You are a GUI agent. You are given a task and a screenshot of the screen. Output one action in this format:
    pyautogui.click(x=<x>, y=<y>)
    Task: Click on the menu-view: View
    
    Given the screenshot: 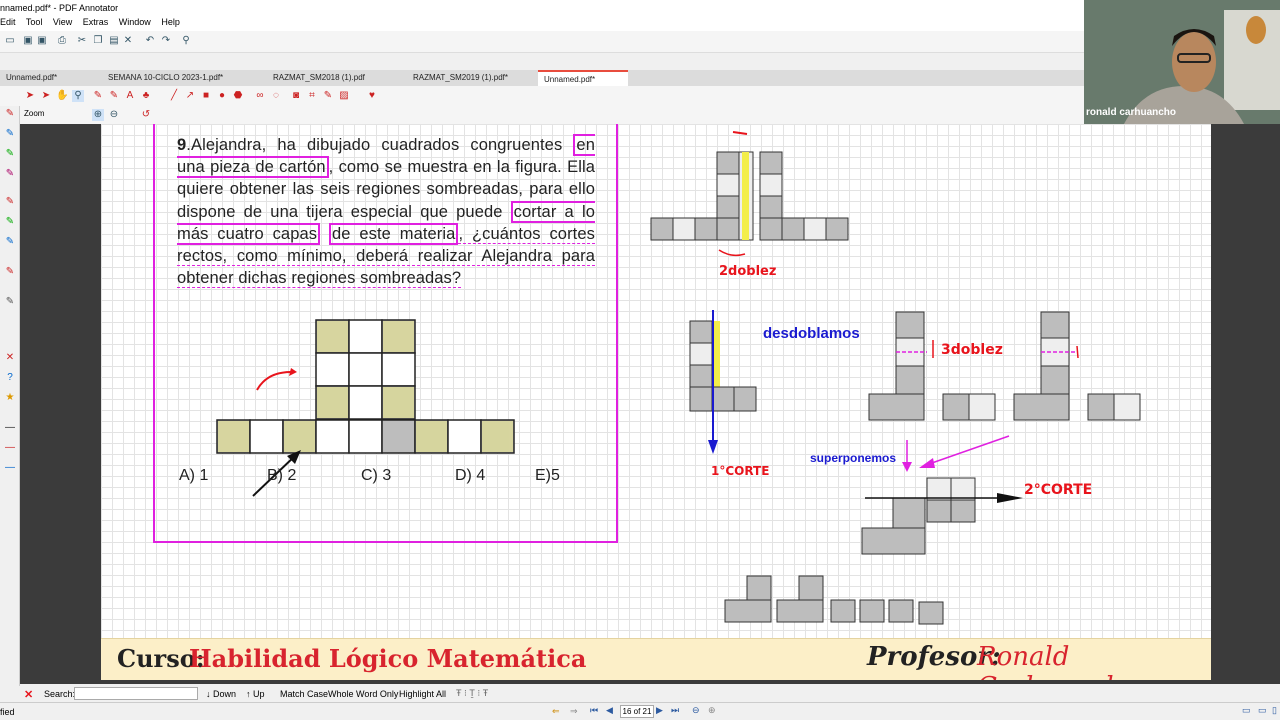 What is the action you would take?
    pyautogui.click(x=62, y=22)
    